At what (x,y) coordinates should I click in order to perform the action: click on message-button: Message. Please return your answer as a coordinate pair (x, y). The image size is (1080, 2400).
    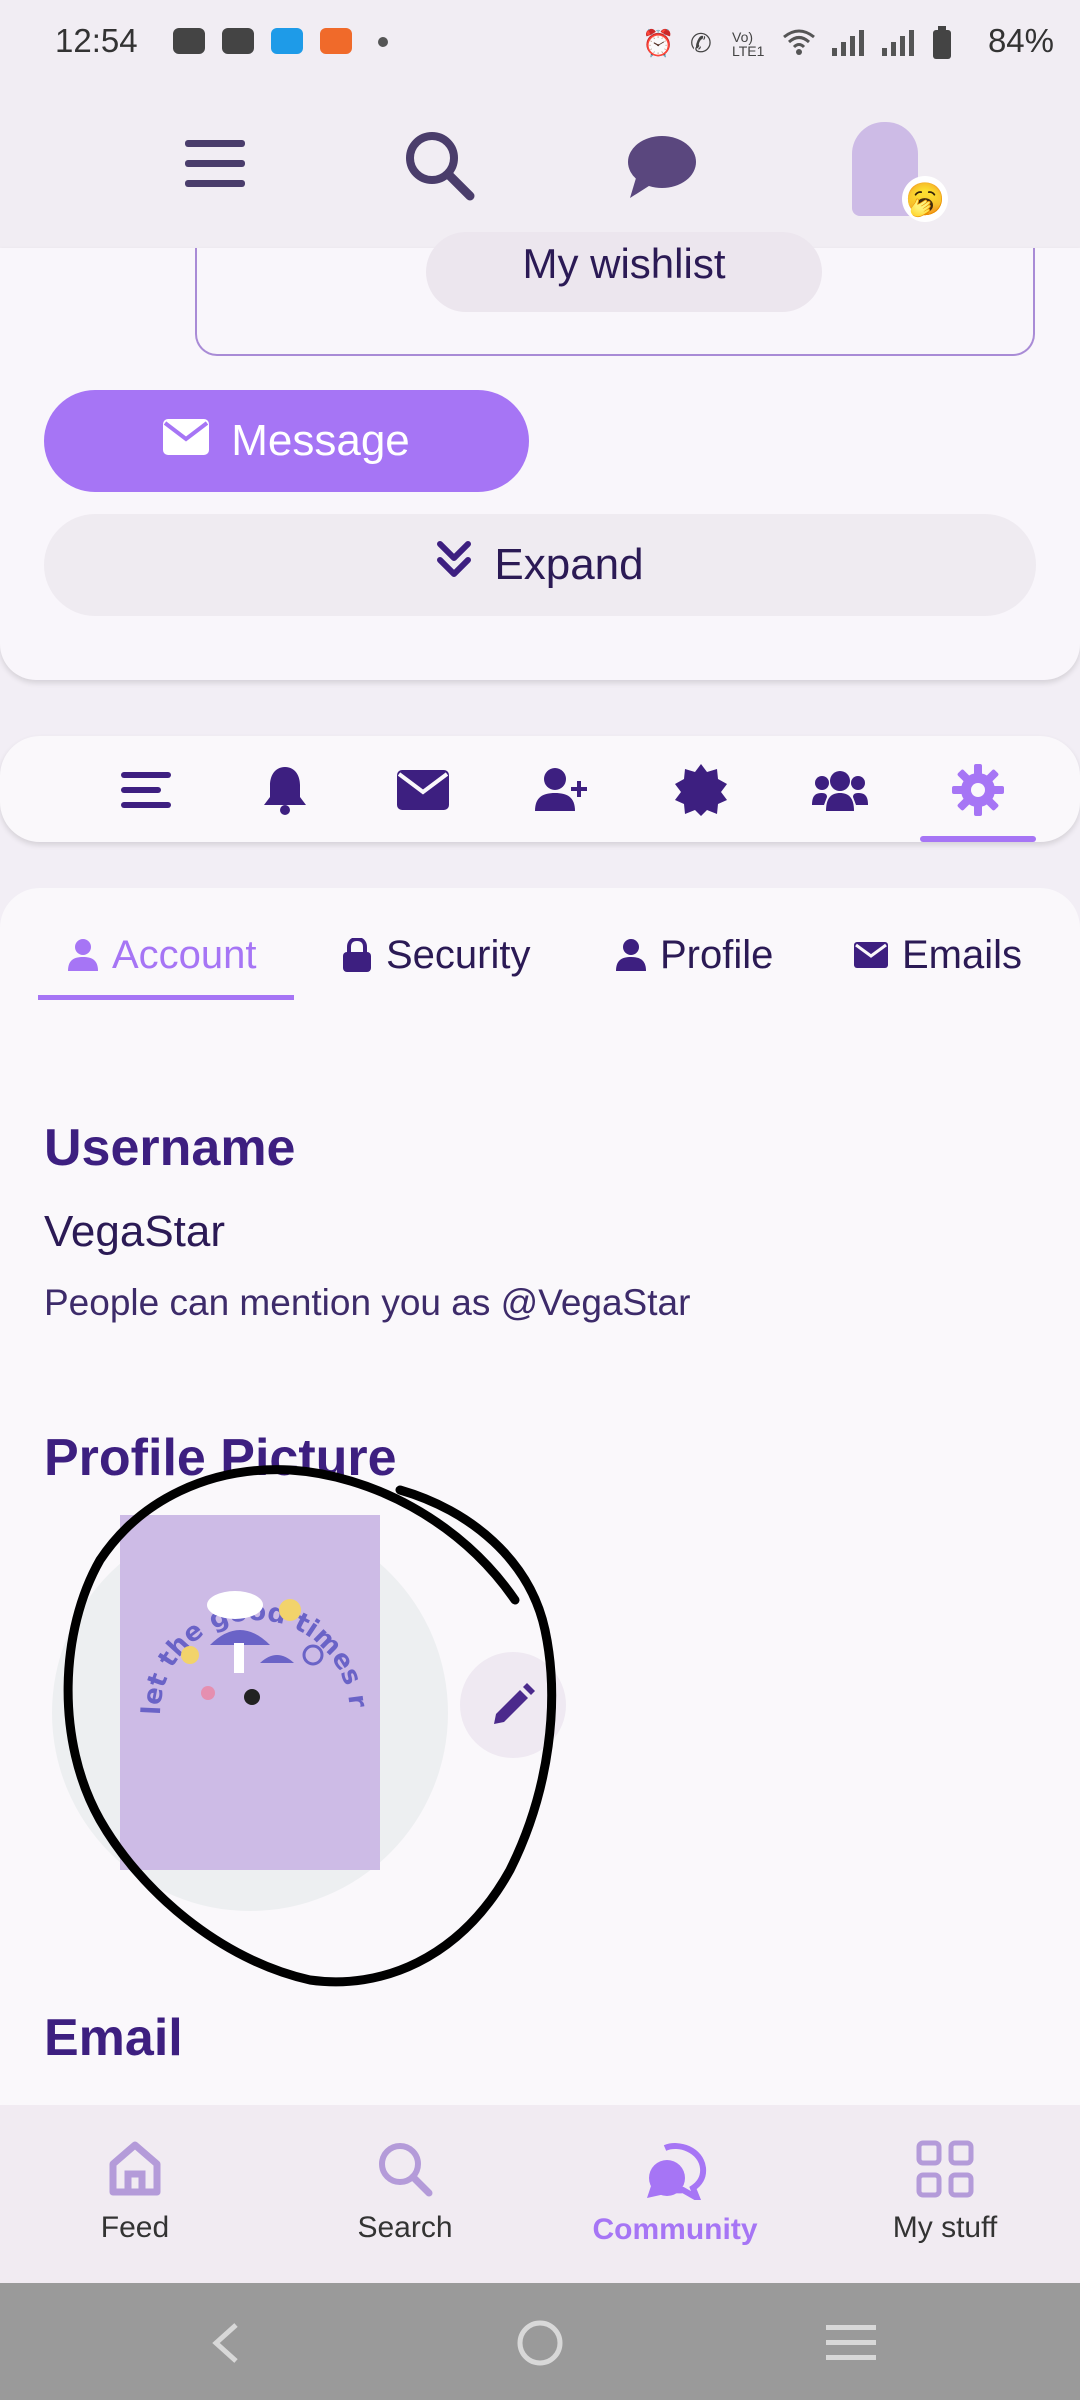
    Looking at the image, I should click on (286, 441).